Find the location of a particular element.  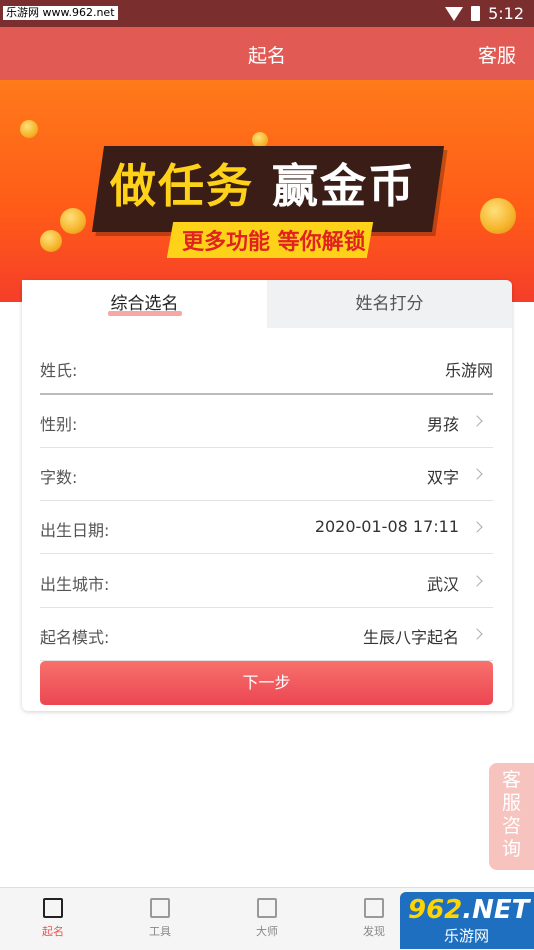

app-header: 起名 客服 is located at coordinates (267, 53).